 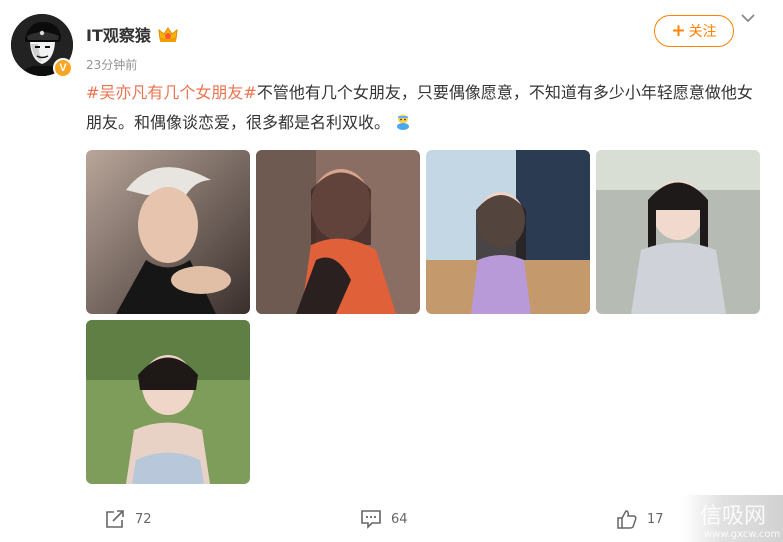 I want to click on comment-count: 64, so click(x=399, y=519).